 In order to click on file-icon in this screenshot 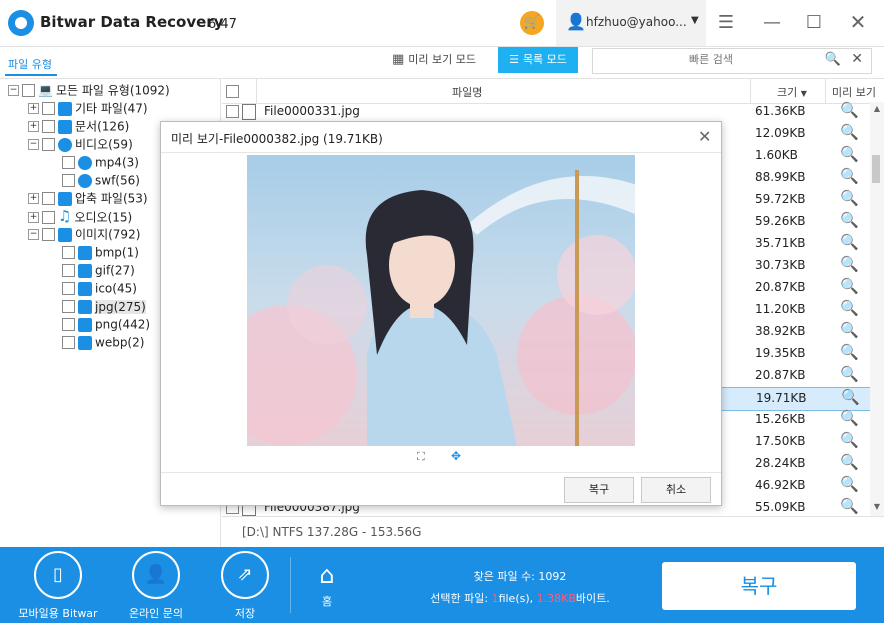, I will do `click(249, 112)`.